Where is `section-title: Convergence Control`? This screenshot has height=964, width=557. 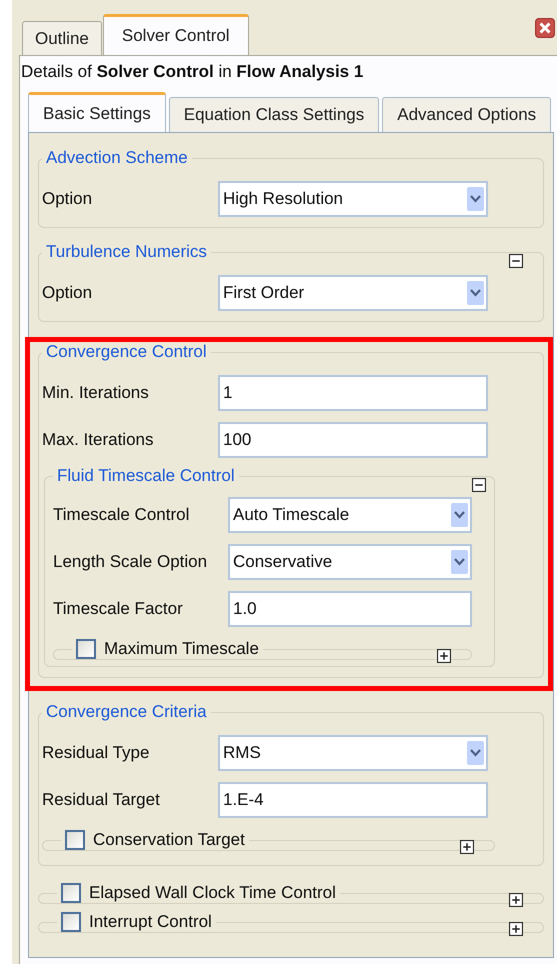 section-title: Convergence Control is located at coordinates (126, 351).